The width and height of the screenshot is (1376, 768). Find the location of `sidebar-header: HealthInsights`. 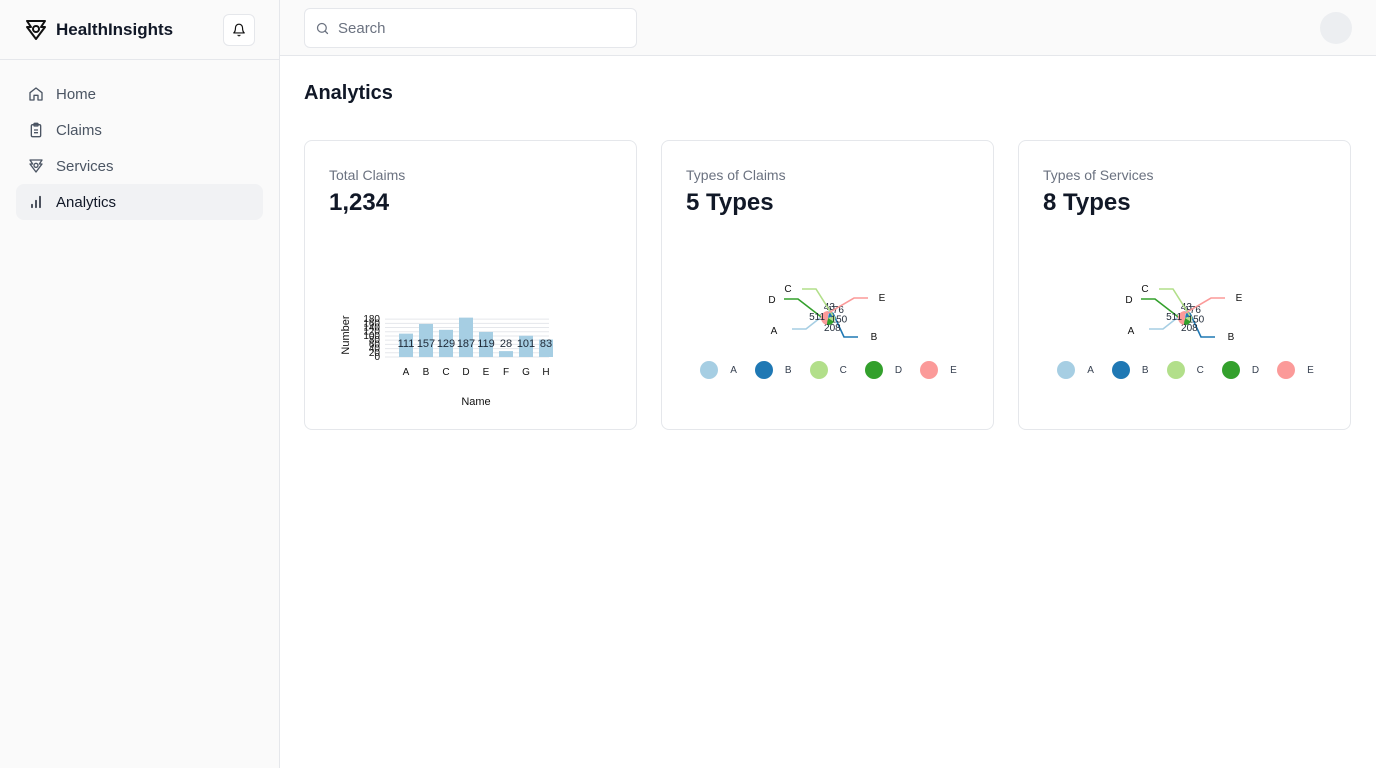

sidebar-header: HealthInsights is located at coordinates (139, 30).